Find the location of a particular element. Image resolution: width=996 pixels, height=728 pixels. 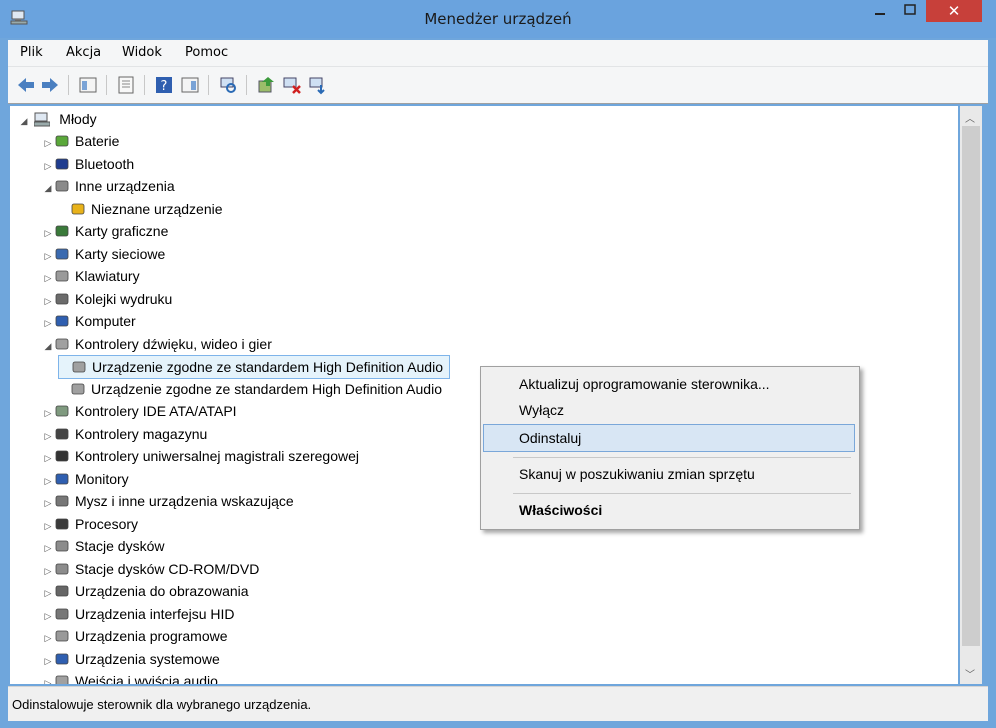

tree-item: ▷ Stacje dysków CD-ROM/DVD is located at coordinates (151, 569).